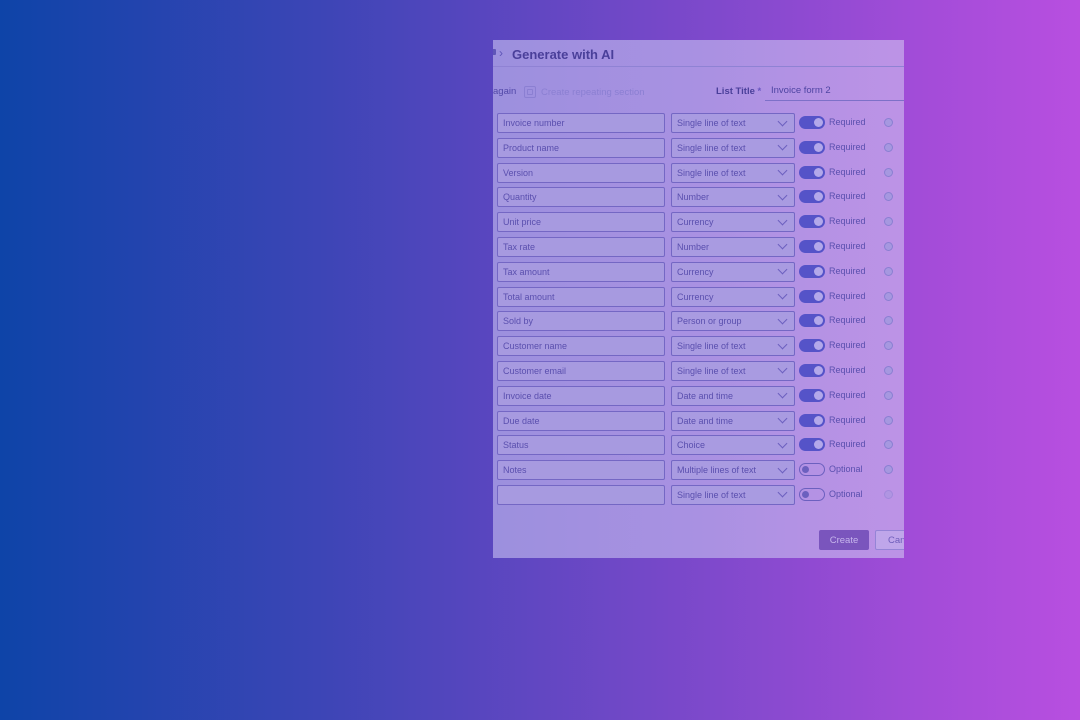  I want to click on try-again-button: again, so click(504, 91).